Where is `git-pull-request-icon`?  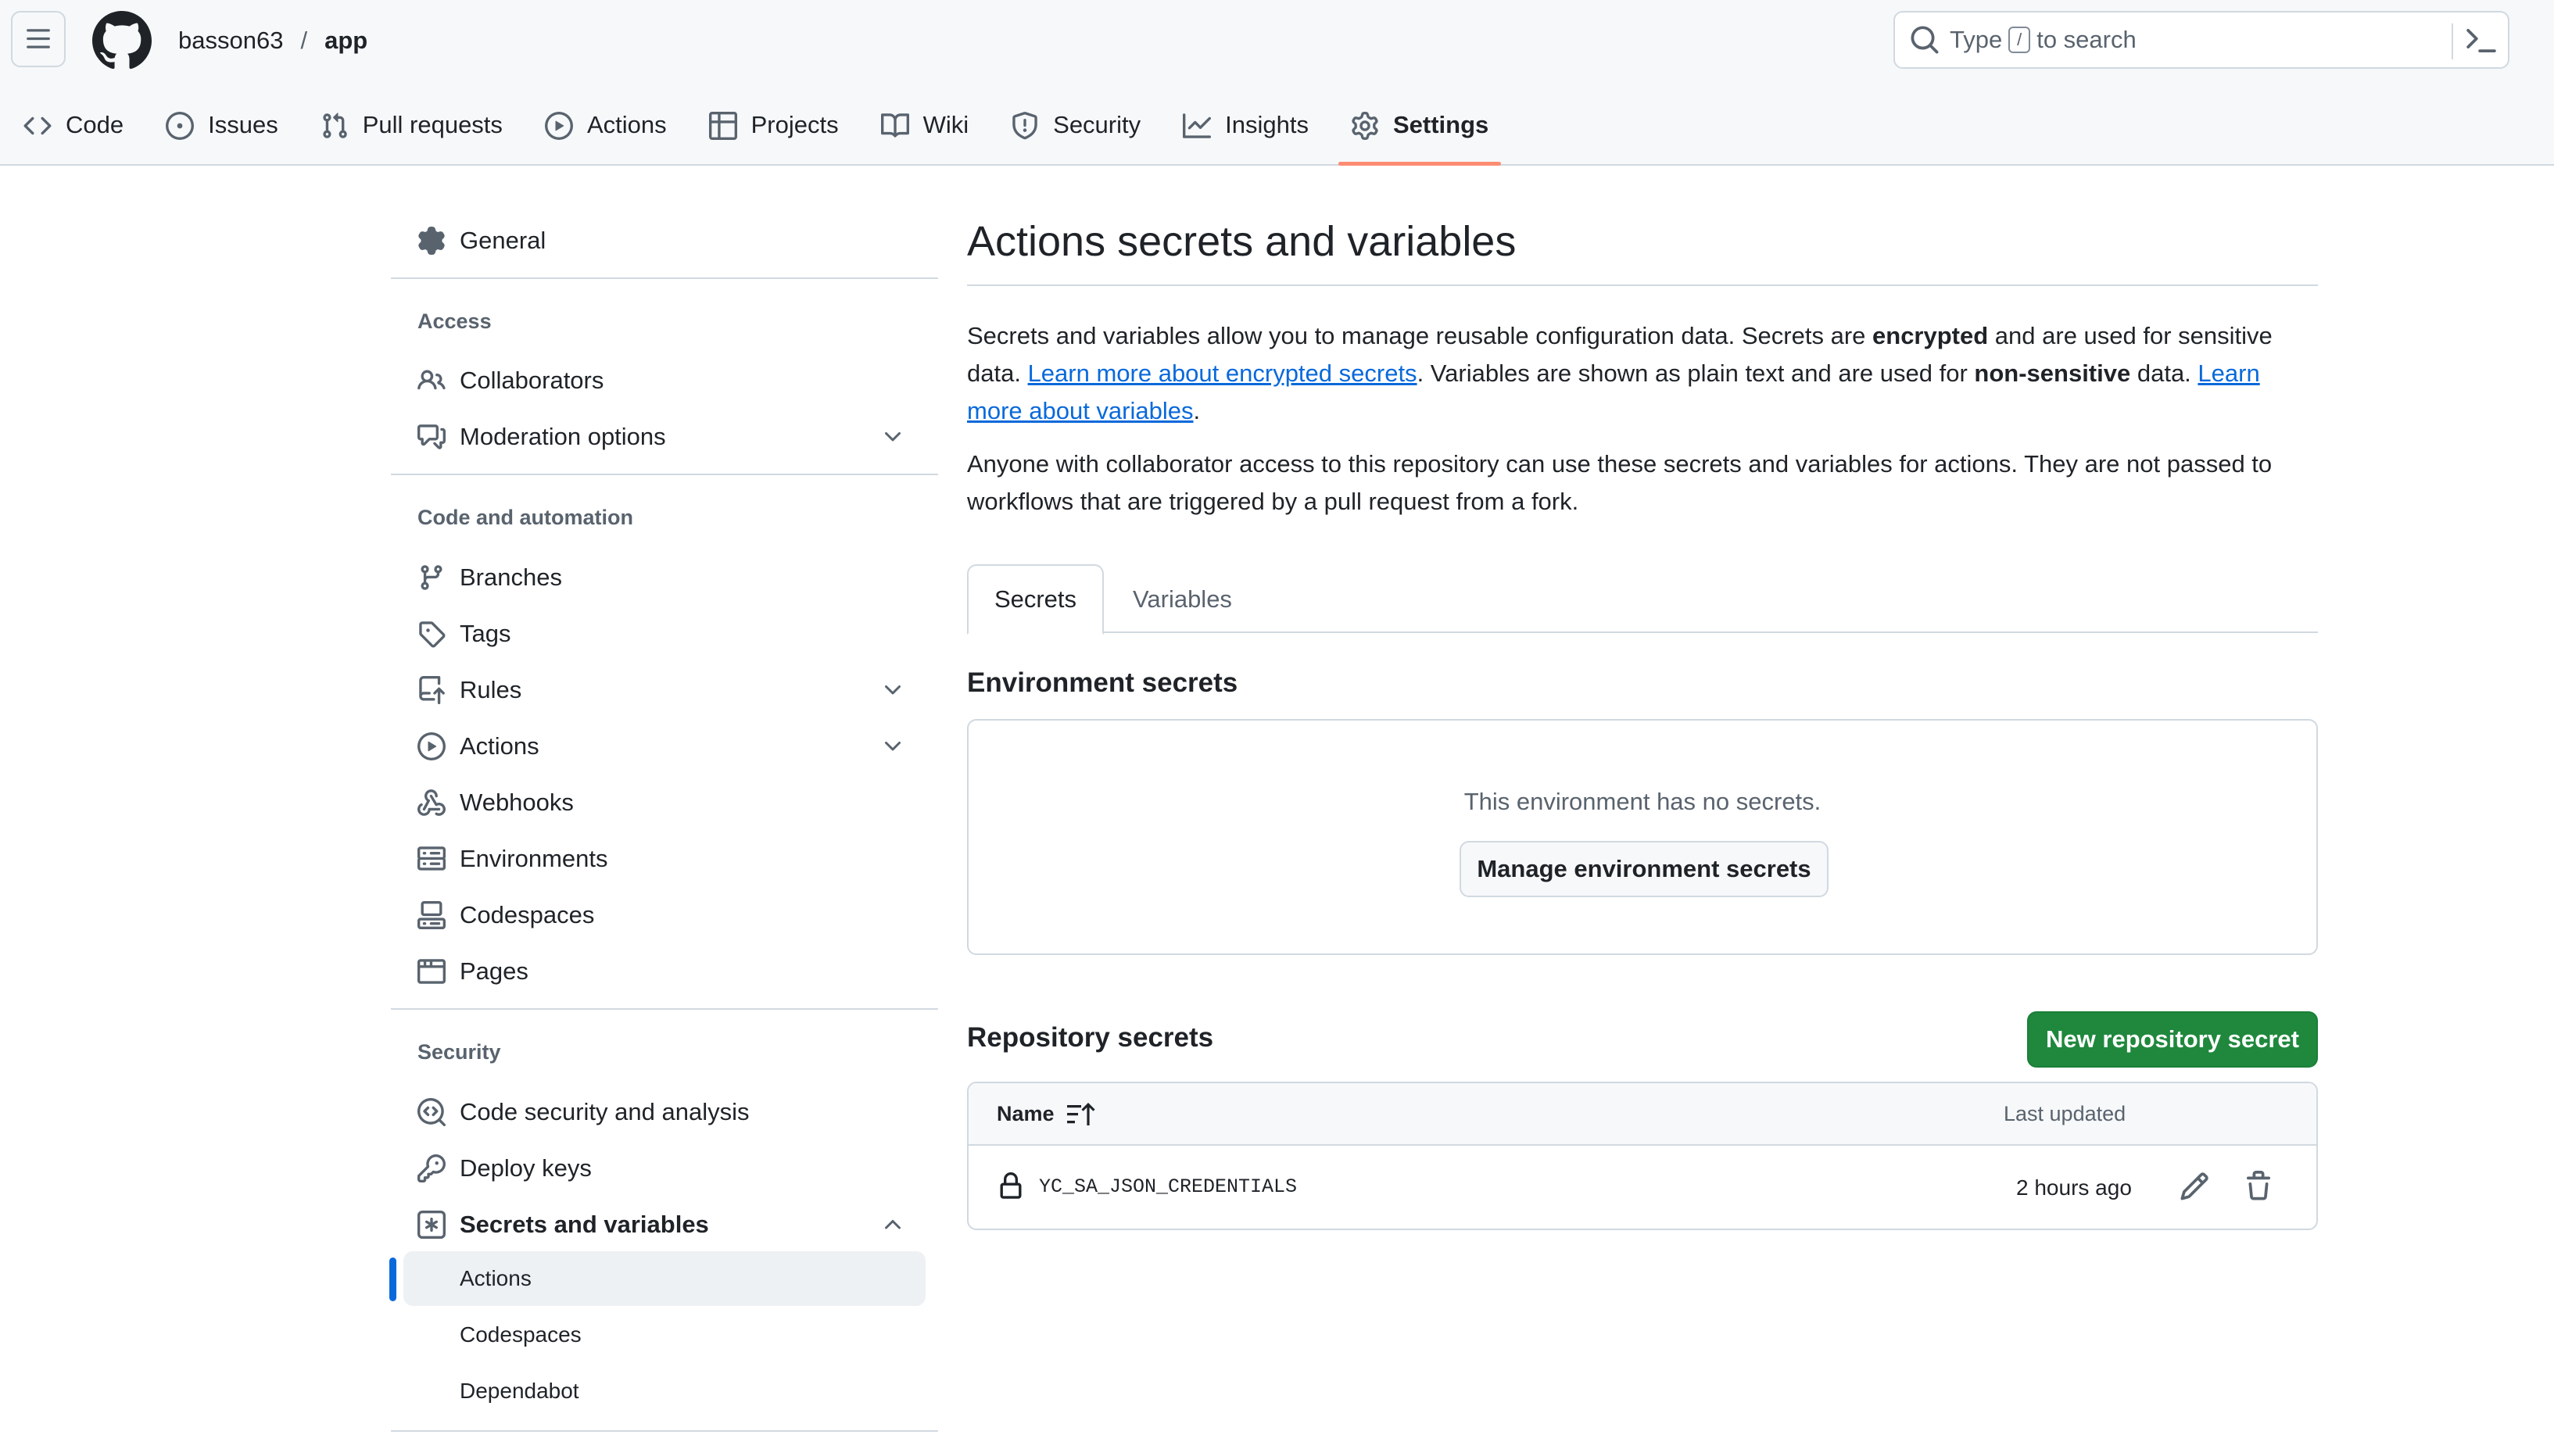 git-pull-request-icon is located at coordinates (335, 125).